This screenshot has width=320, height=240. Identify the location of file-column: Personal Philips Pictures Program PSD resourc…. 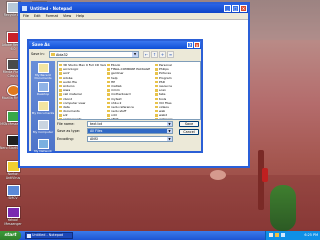
(177, 91).